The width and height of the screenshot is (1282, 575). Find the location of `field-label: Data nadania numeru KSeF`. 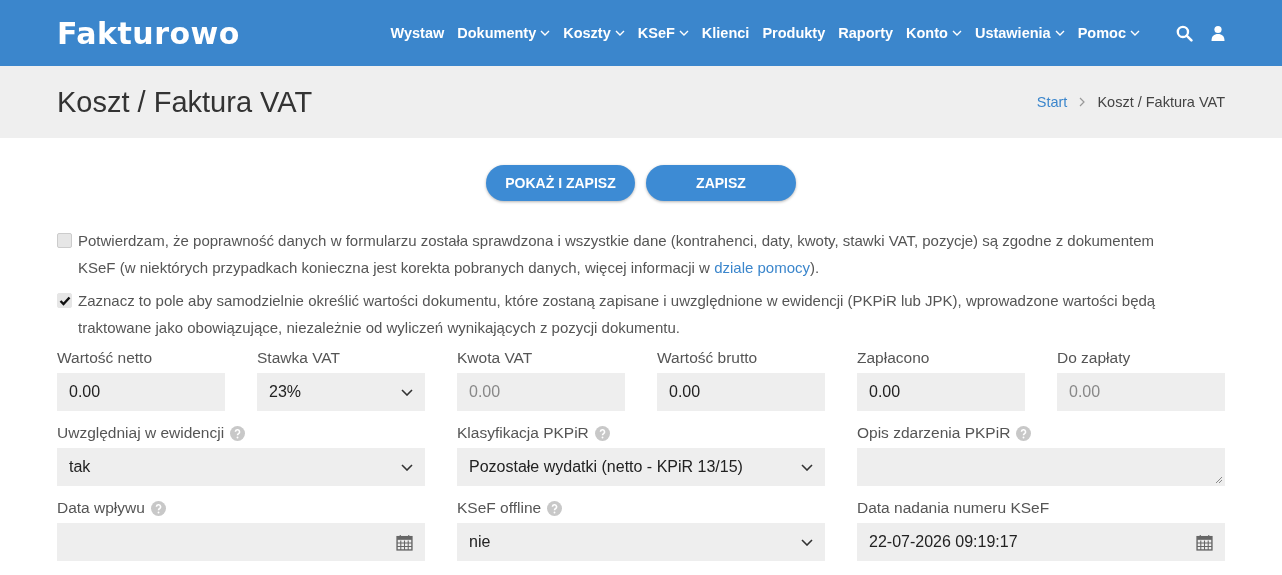

field-label: Data nadania numeru KSeF is located at coordinates (953, 508).